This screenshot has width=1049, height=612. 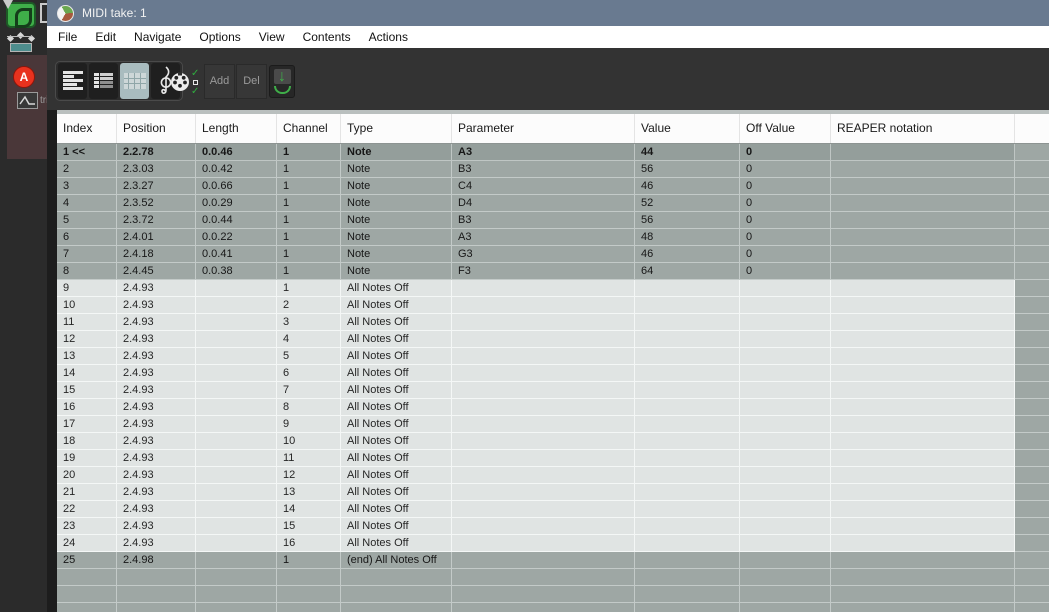 I want to click on background-window-strip: A tri, so click(x=24, y=306).